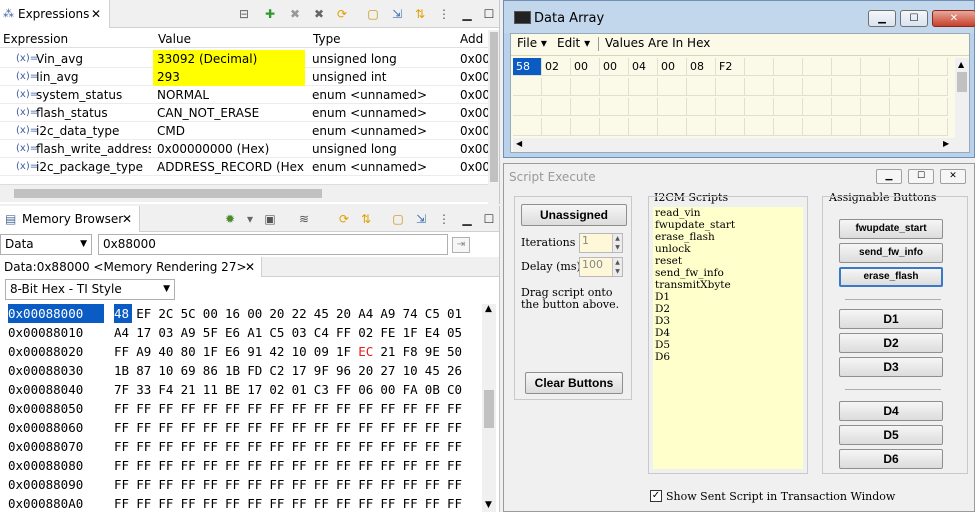  I want to click on expression-value: 293, so click(229, 77).